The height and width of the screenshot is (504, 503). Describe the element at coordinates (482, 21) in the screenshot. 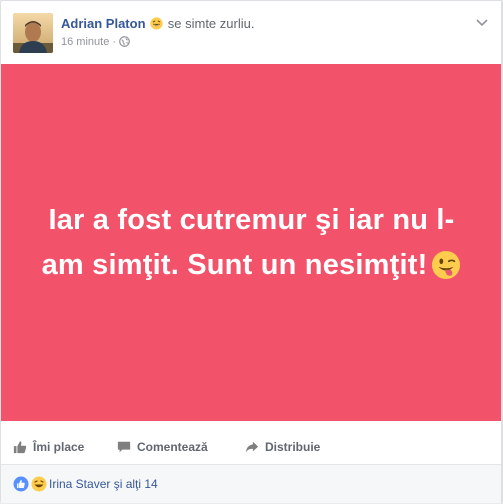

I see `chevron-down-icon` at that location.